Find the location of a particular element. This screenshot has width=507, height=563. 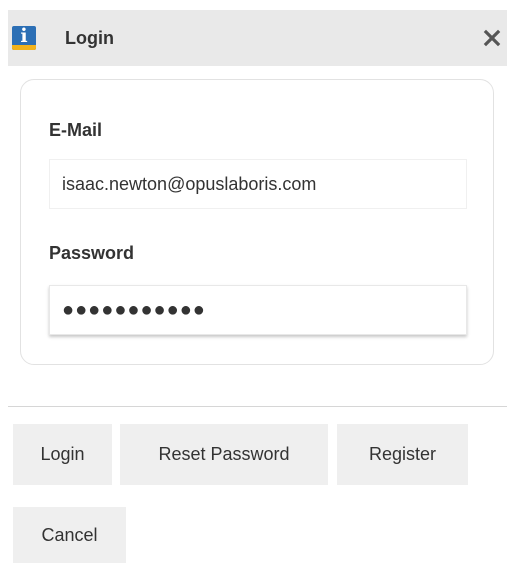

register-button: Register is located at coordinates (402, 454).